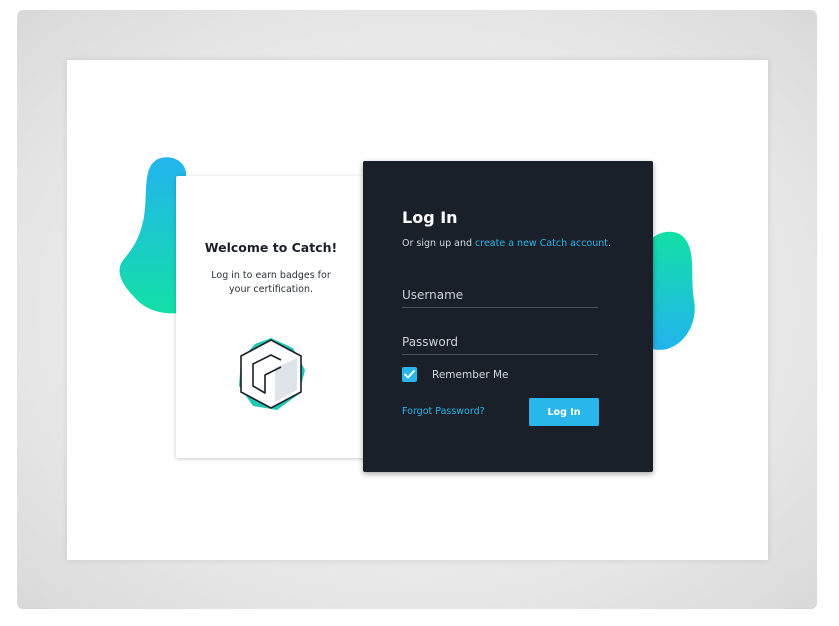 This screenshot has width=839, height=626. Describe the element at coordinates (470, 374) in the screenshot. I see `remember-me-label: Remember Me` at that location.